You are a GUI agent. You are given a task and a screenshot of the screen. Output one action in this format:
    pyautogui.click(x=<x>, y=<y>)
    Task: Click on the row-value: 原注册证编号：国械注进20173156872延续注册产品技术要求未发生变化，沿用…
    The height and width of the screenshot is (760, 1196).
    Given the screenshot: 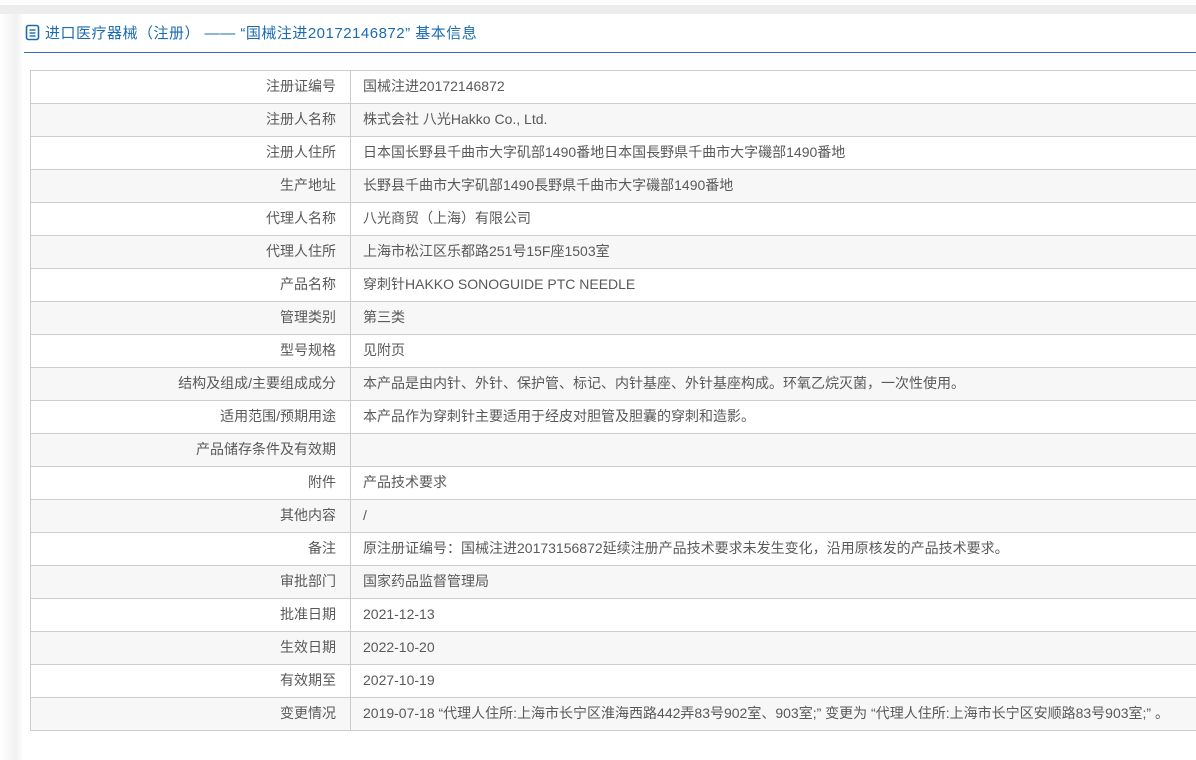 What is the action you would take?
    pyautogui.click(x=773, y=549)
    